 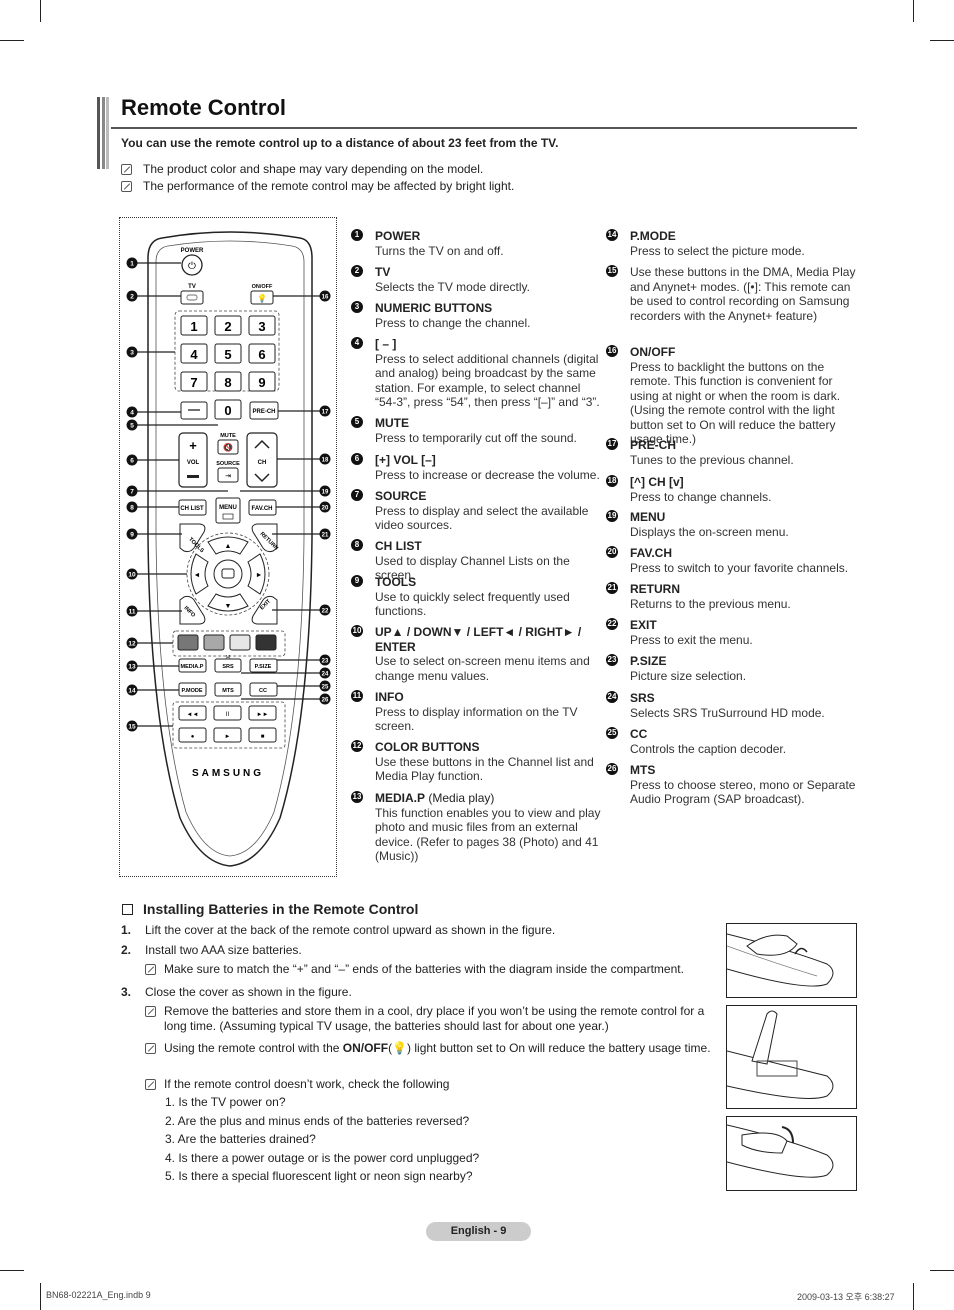 I want to click on playback-button: II, so click(x=227, y=713).